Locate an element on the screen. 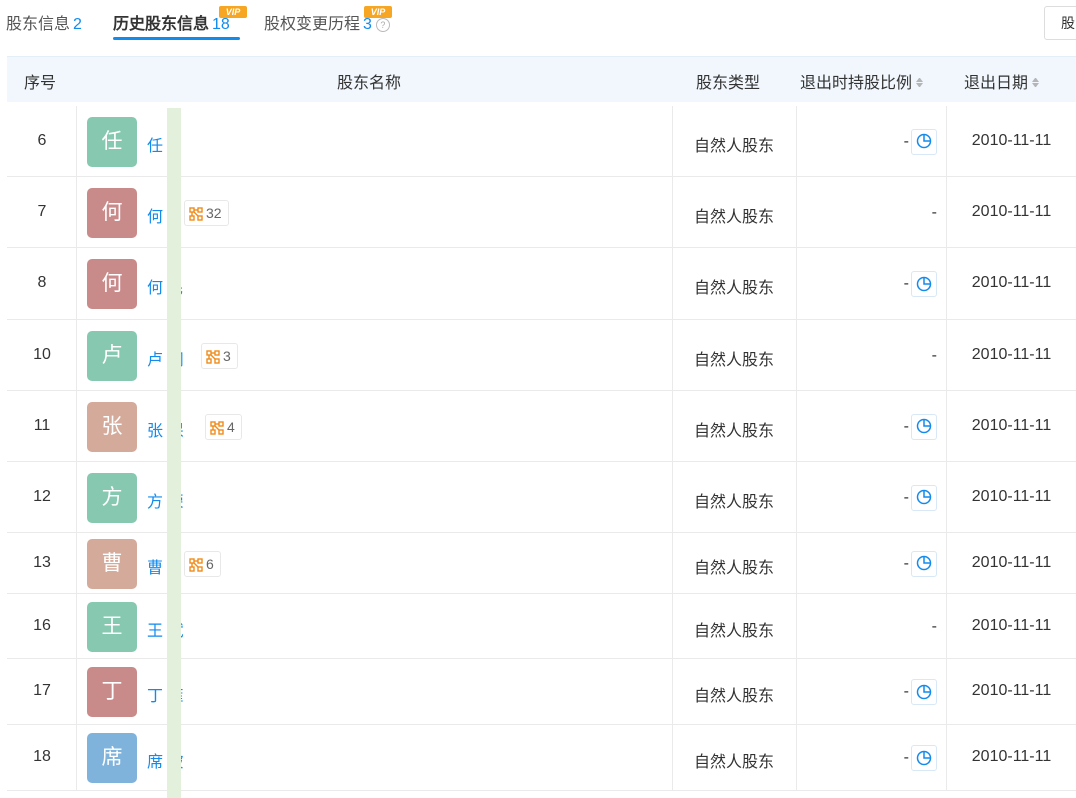 The image size is (1076, 798). header-seq: 序号 is located at coordinates (40, 83).